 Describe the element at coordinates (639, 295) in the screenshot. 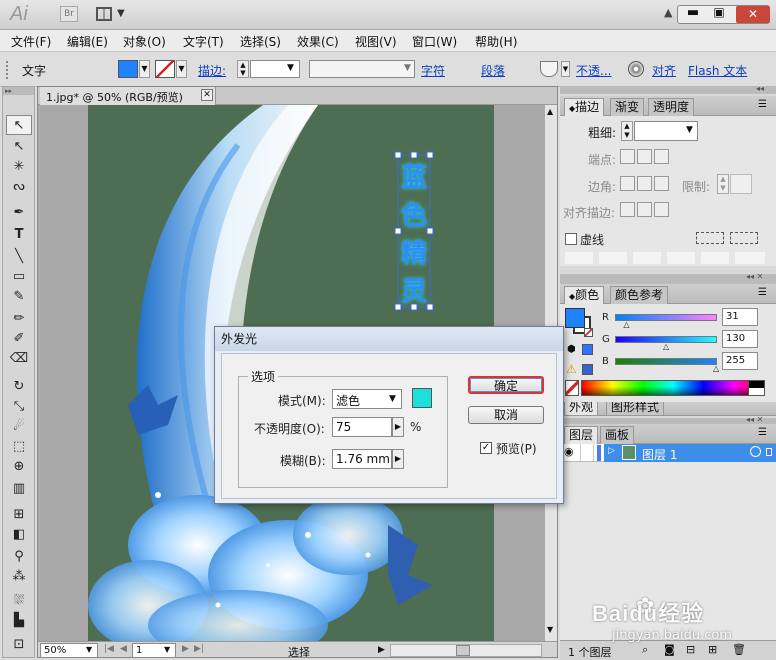

I see `tab-color-guide: 颜色参考` at that location.